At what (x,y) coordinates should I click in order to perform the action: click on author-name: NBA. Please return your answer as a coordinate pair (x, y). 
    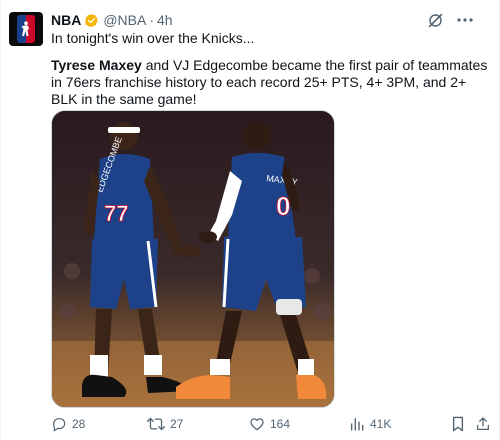
    Looking at the image, I should click on (66, 20).